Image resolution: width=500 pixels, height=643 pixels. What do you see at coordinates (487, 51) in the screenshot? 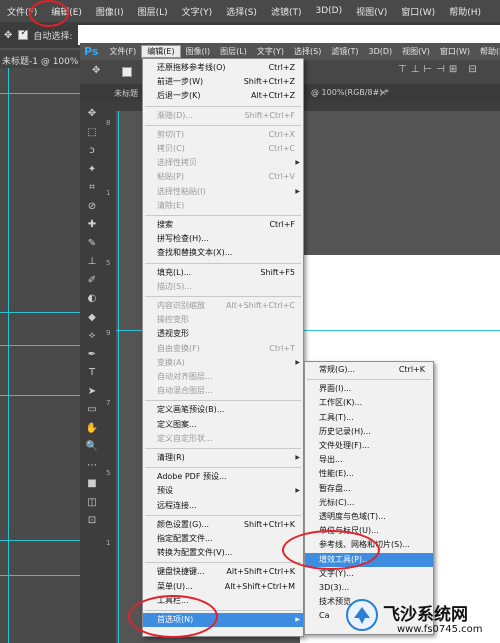
I see `inner-menu-item-10: 帮助(H)` at bounding box center [487, 51].